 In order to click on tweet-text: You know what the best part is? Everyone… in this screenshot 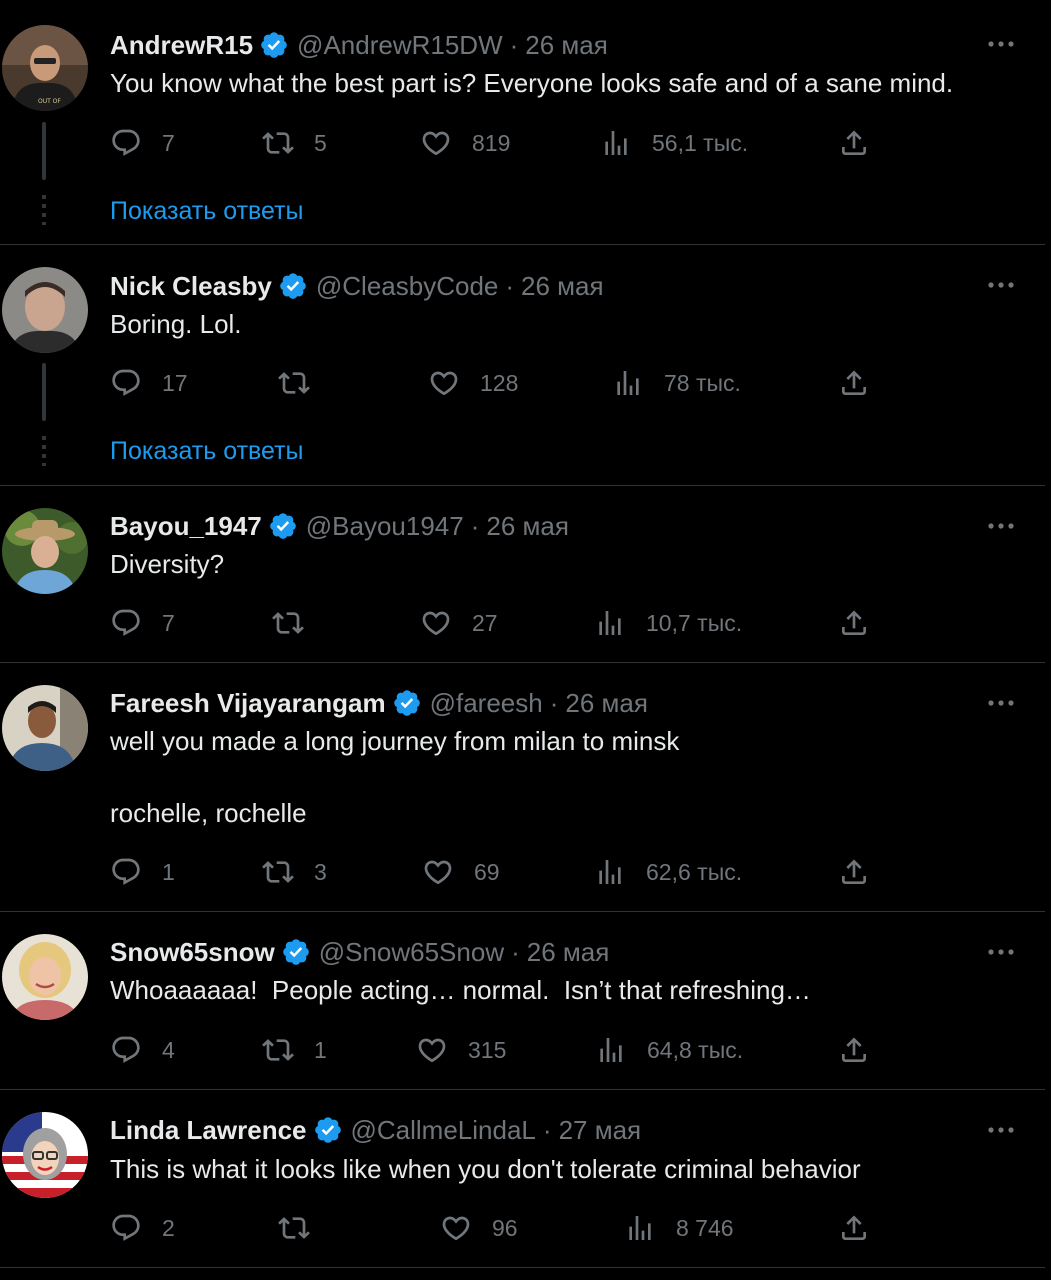, I will do `click(560, 83)`.